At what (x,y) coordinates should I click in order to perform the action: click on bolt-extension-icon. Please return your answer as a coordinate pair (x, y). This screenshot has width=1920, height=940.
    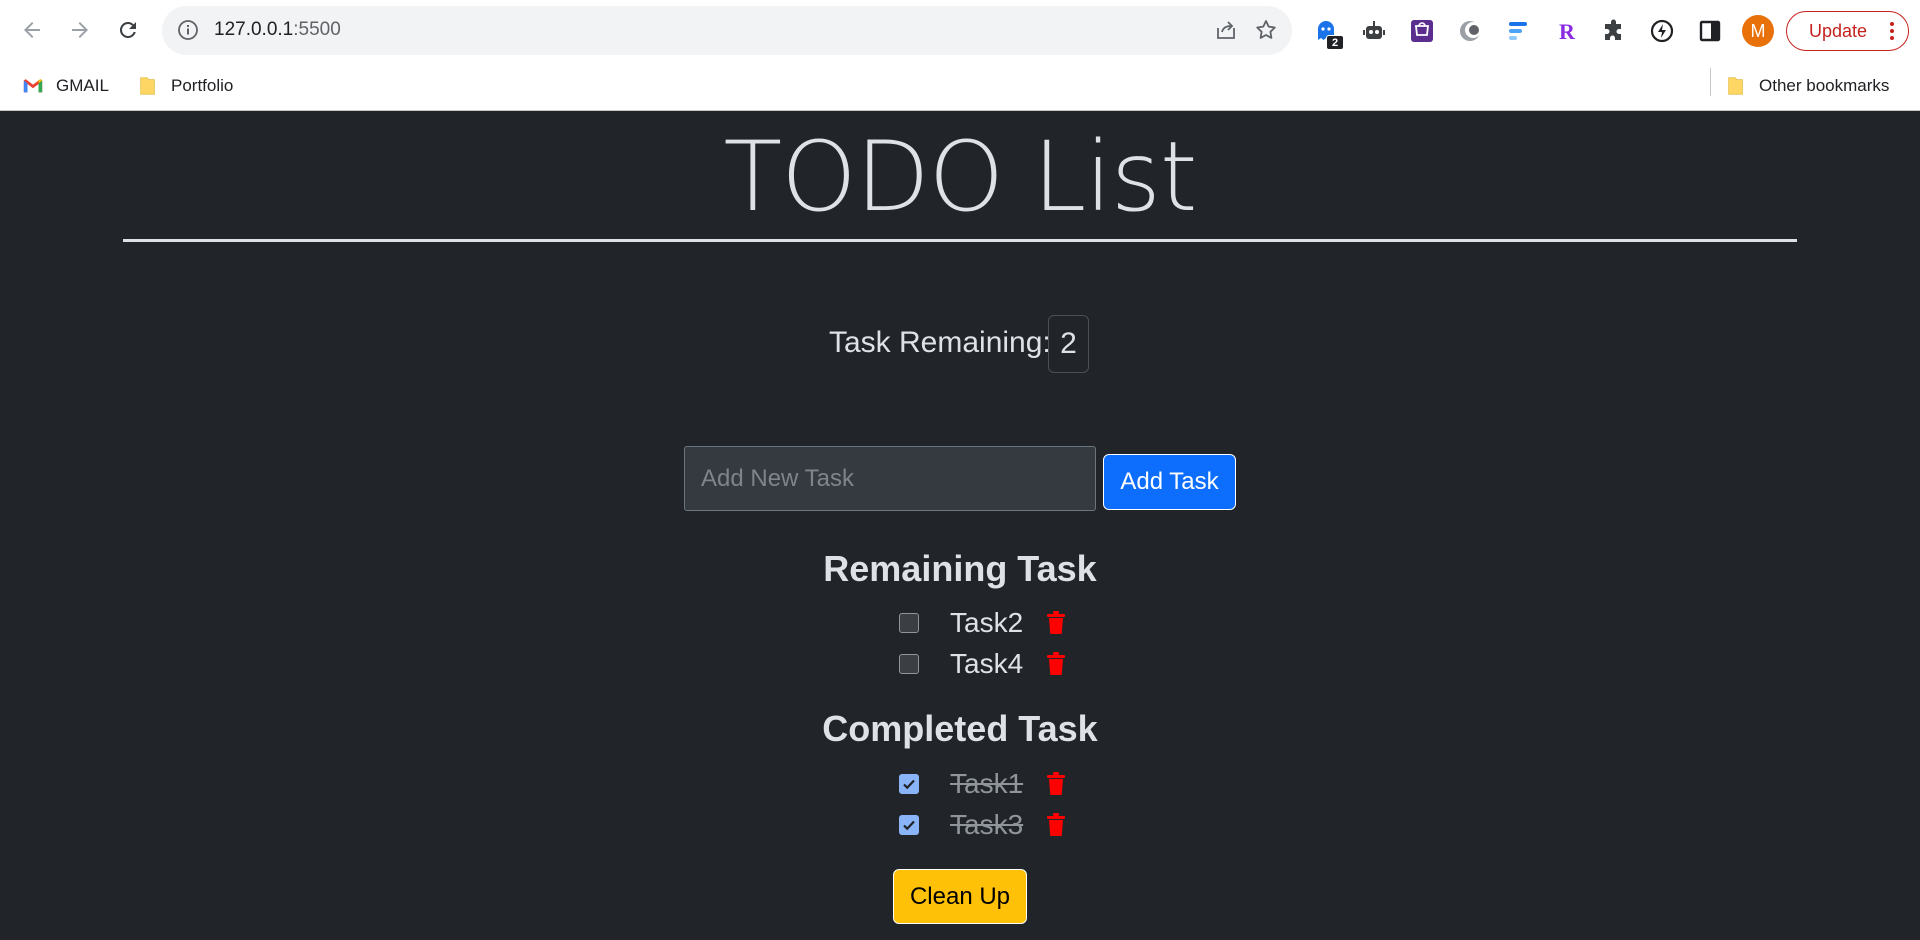
    Looking at the image, I should click on (1662, 31).